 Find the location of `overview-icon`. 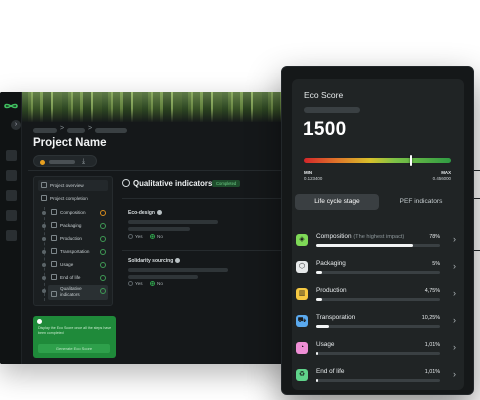

overview-icon is located at coordinates (44, 185).